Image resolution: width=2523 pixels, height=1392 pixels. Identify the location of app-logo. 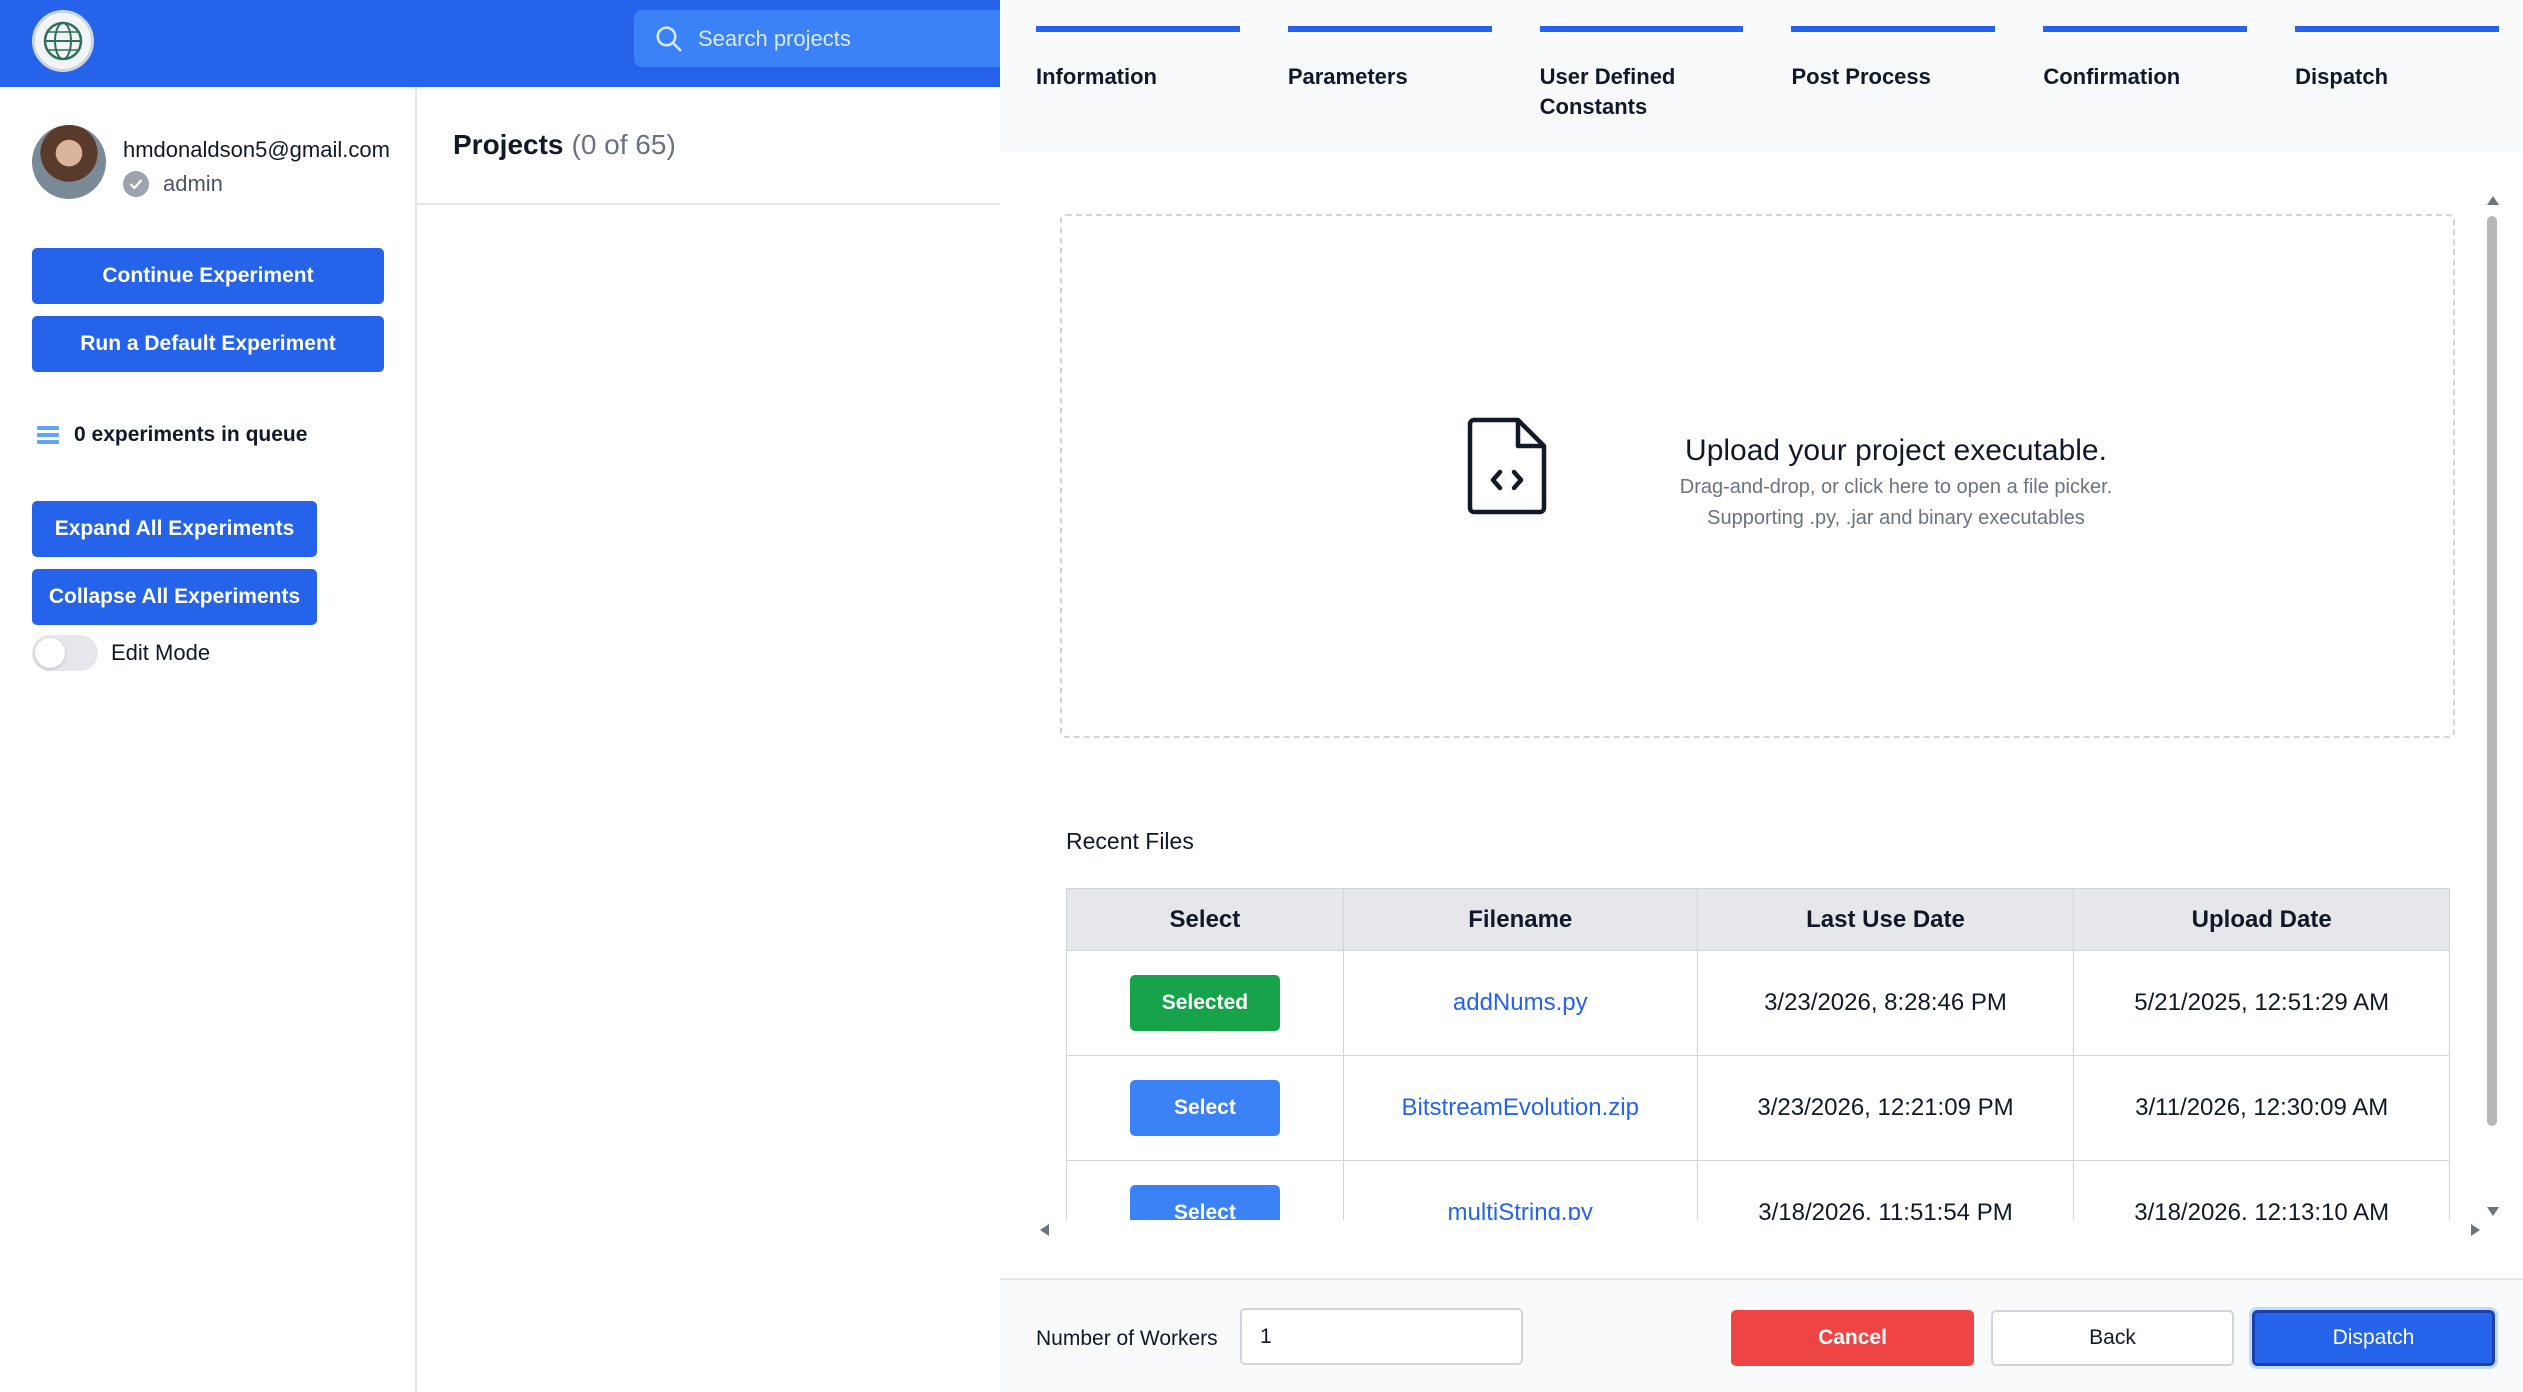
(63, 41).